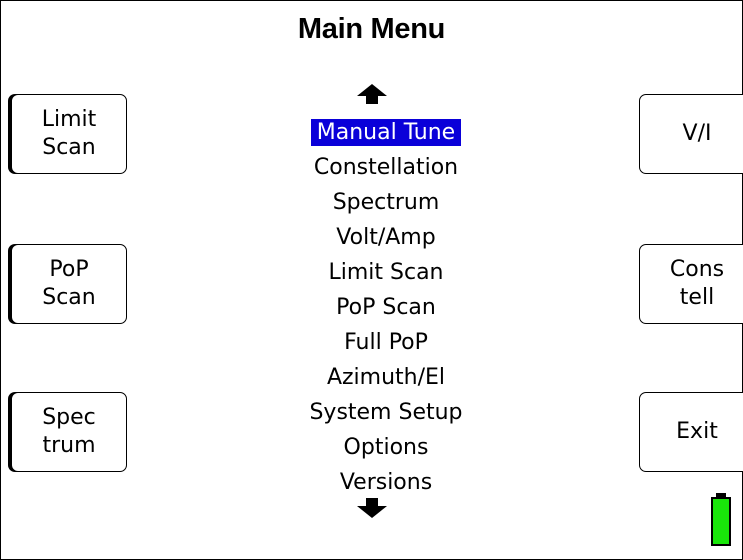 The image size is (743, 560). What do you see at coordinates (386, 482) in the screenshot?
I see `menu-item-versions: Versions` at bounding box center [386, 482].